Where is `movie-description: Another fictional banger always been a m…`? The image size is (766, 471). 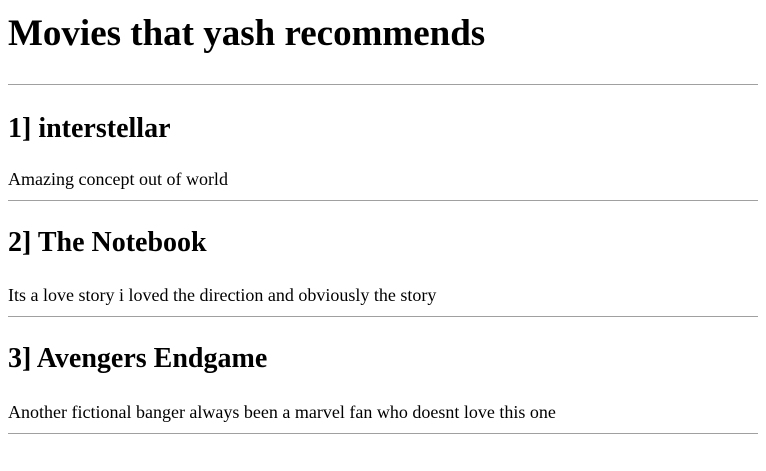 movie-description: Another fictional banger always been a m… is located at coordinates (282, 412).